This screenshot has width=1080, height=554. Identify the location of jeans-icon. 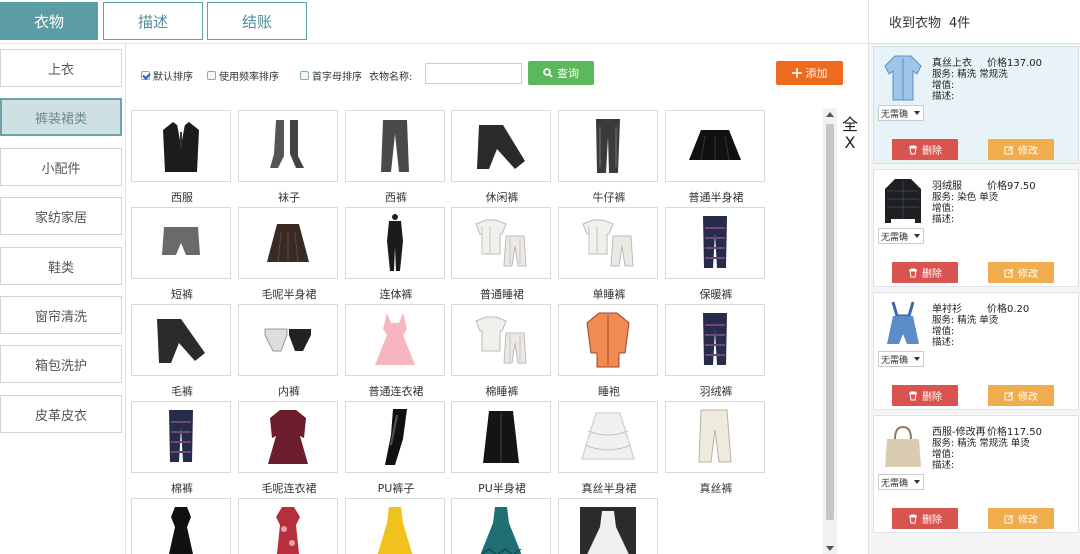
(608, 146).